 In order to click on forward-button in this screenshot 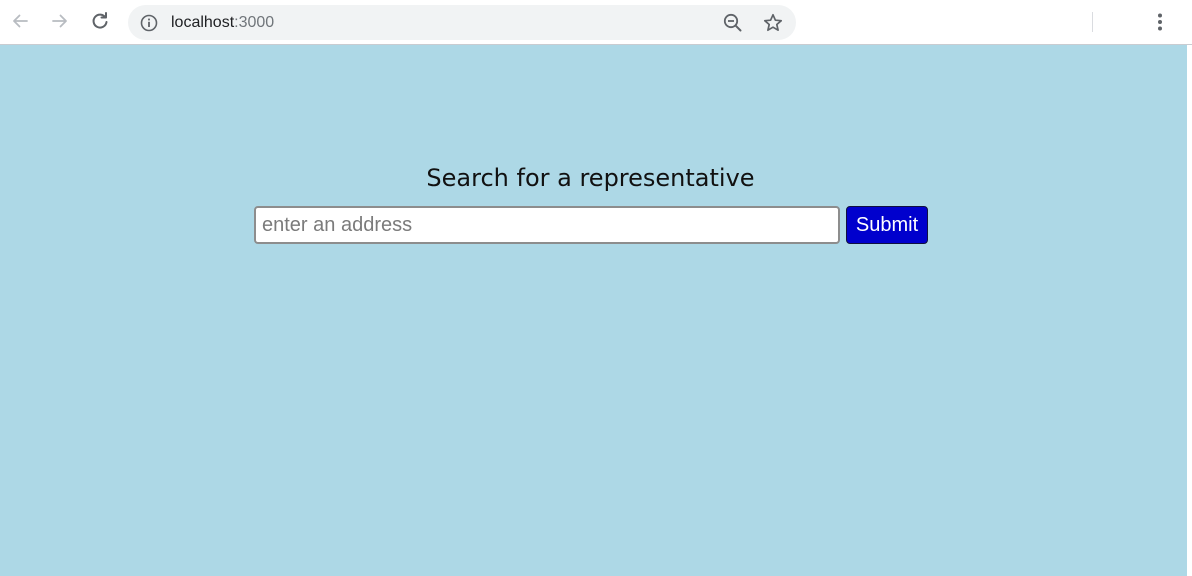, I will do `click(60, 21)`.